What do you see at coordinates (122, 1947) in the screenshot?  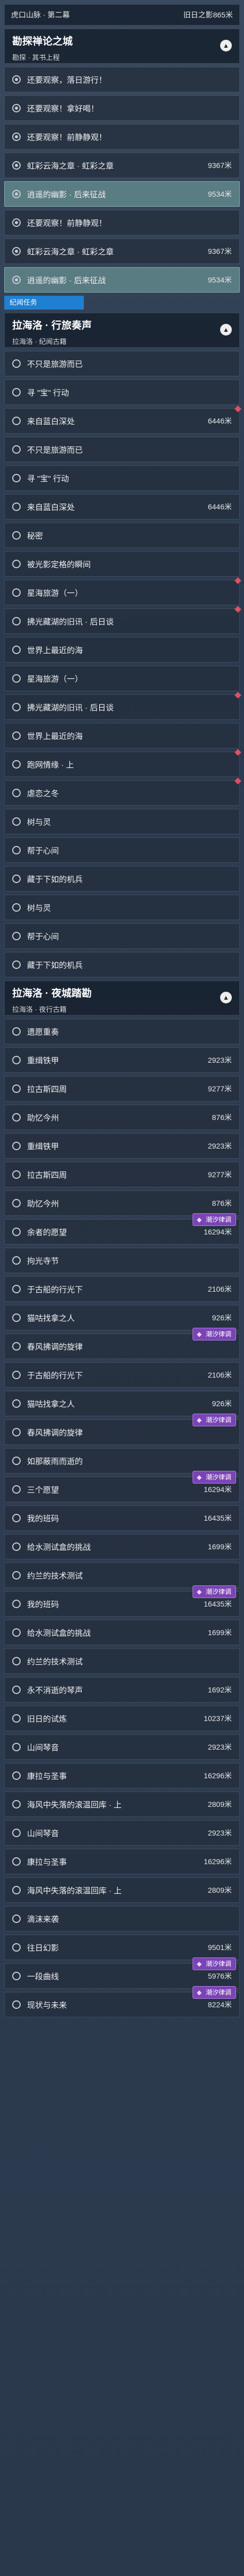 I see `quest-row: 往日幻影 9501米` at bounding box center [122, 1947].